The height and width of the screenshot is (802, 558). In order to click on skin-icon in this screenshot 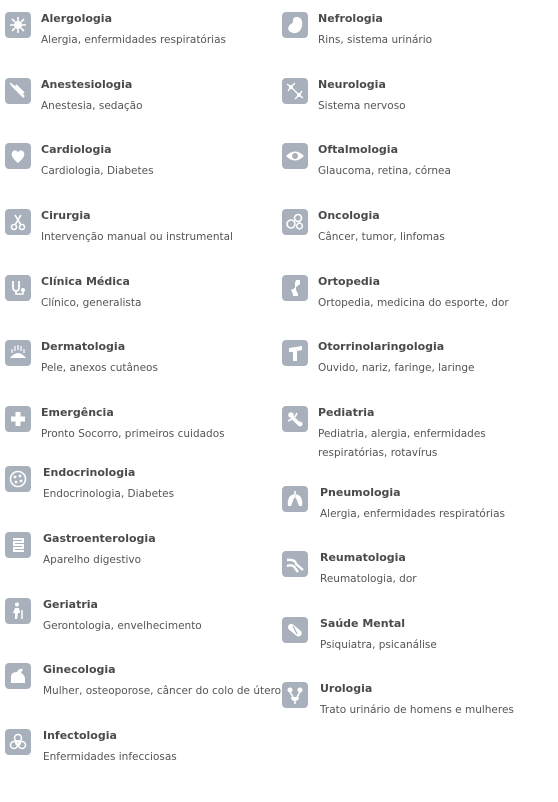, I will do `click(18, 353)`.